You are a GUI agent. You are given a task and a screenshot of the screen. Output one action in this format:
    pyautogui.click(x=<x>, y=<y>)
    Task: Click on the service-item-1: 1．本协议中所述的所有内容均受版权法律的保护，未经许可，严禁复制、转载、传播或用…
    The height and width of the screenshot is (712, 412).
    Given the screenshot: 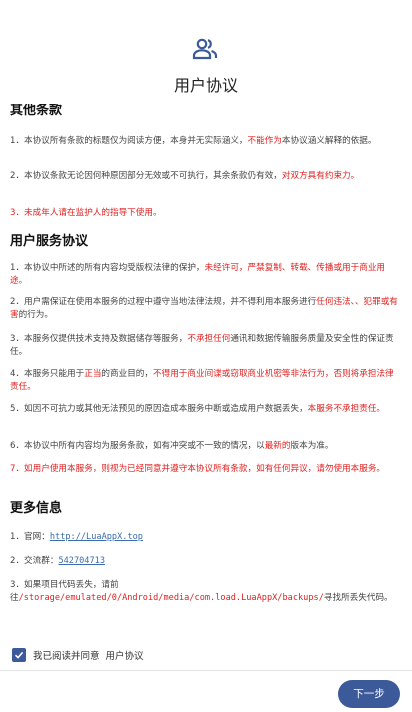 What is the action you would take?
    pyautogui.click(x=198, y=274)
    